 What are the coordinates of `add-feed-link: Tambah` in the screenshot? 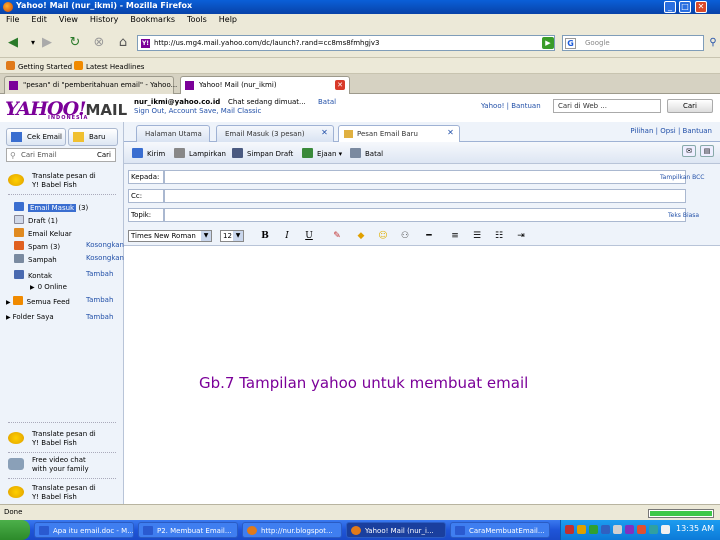 It's located at (99, 300).